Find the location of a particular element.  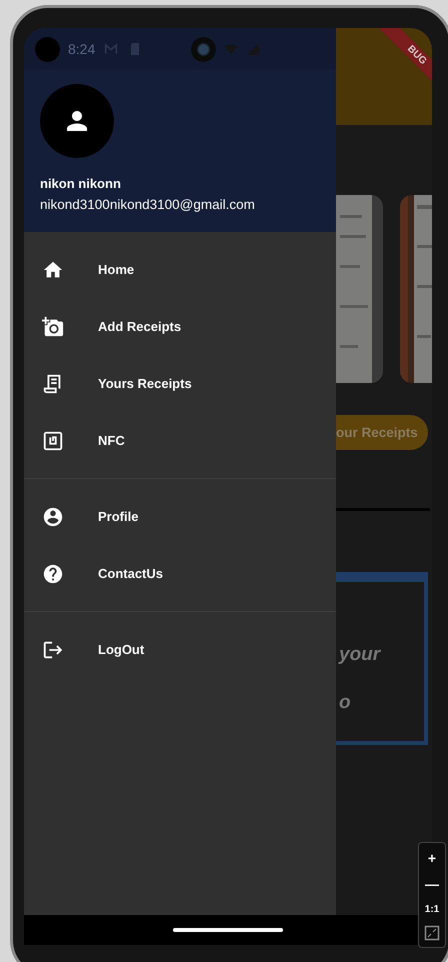

fit-screen-icon is located at coordinates (432, 933).